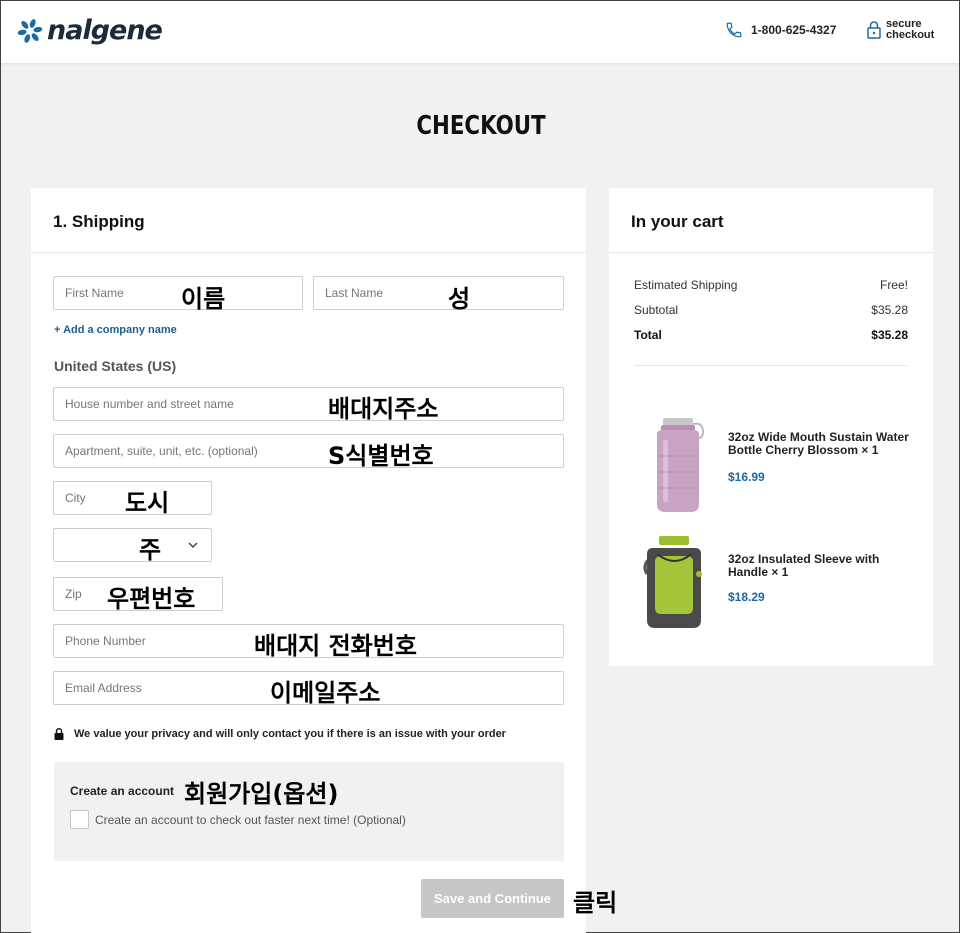 This screenshot has height=933, width=960. I want to click on cart-item-price: $18.29, so click(746, 597).